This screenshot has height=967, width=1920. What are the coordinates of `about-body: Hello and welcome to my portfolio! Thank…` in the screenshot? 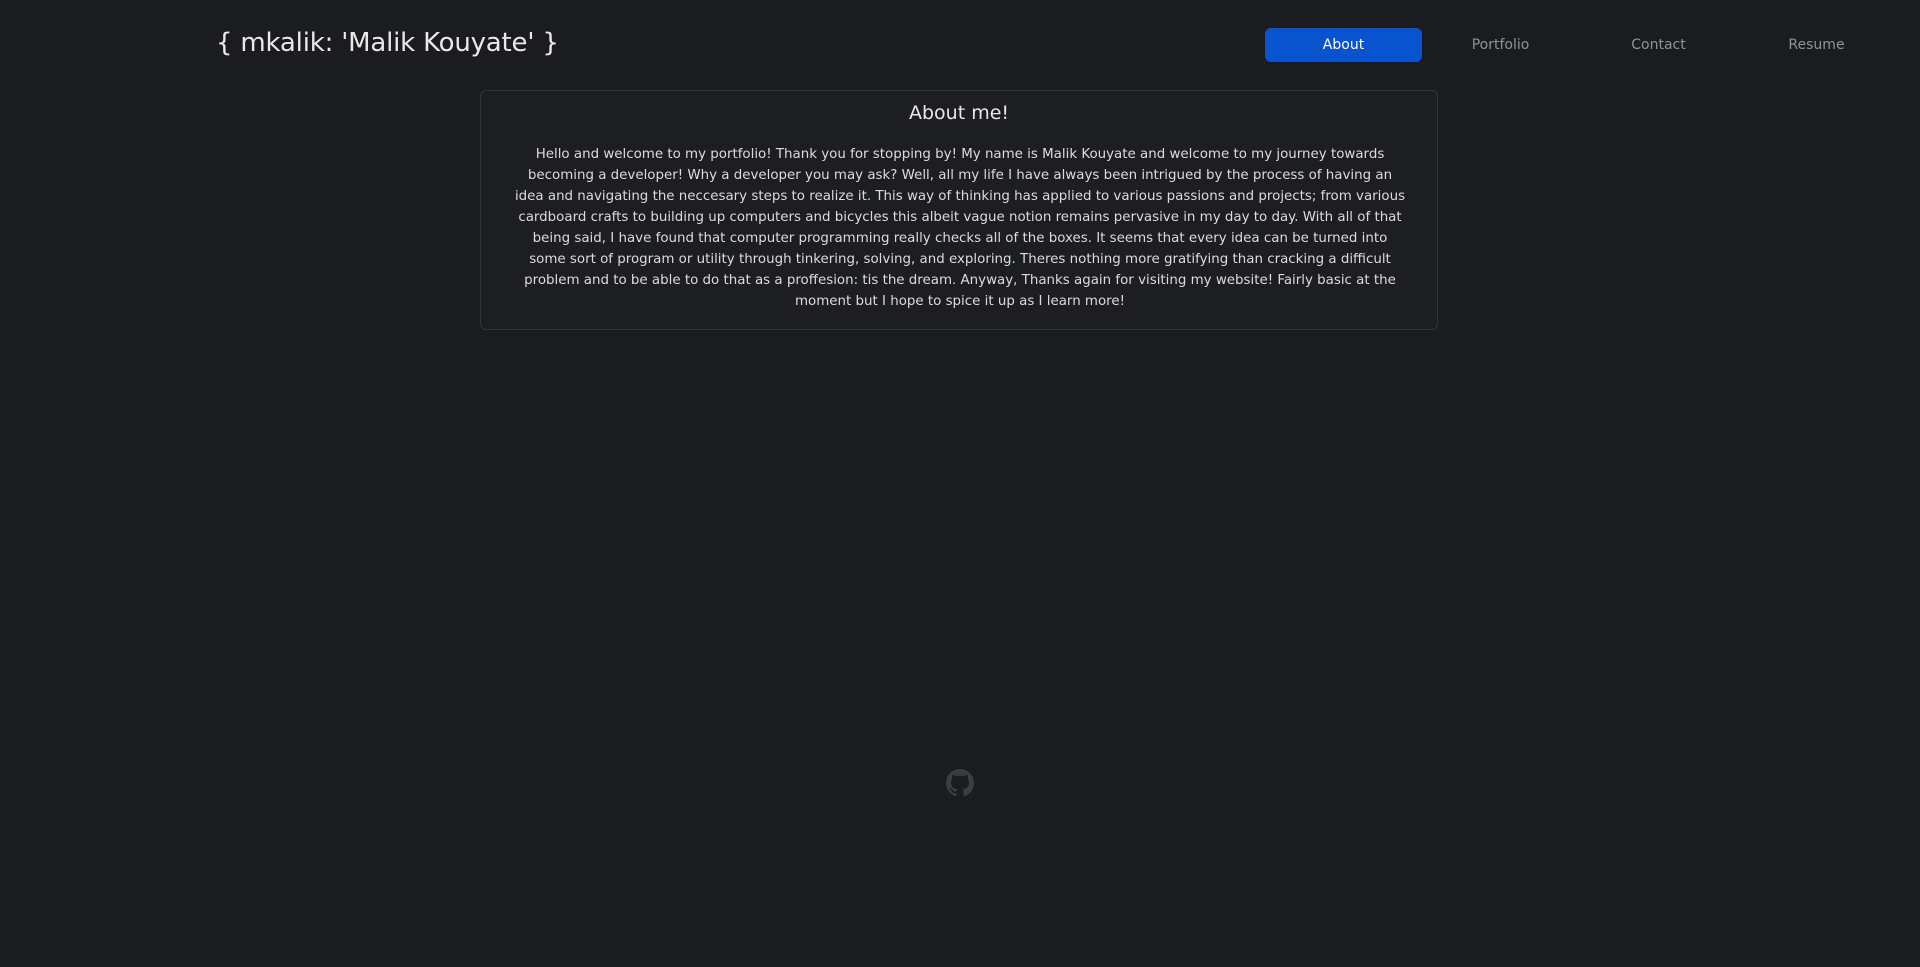 It's located at (960, 228).